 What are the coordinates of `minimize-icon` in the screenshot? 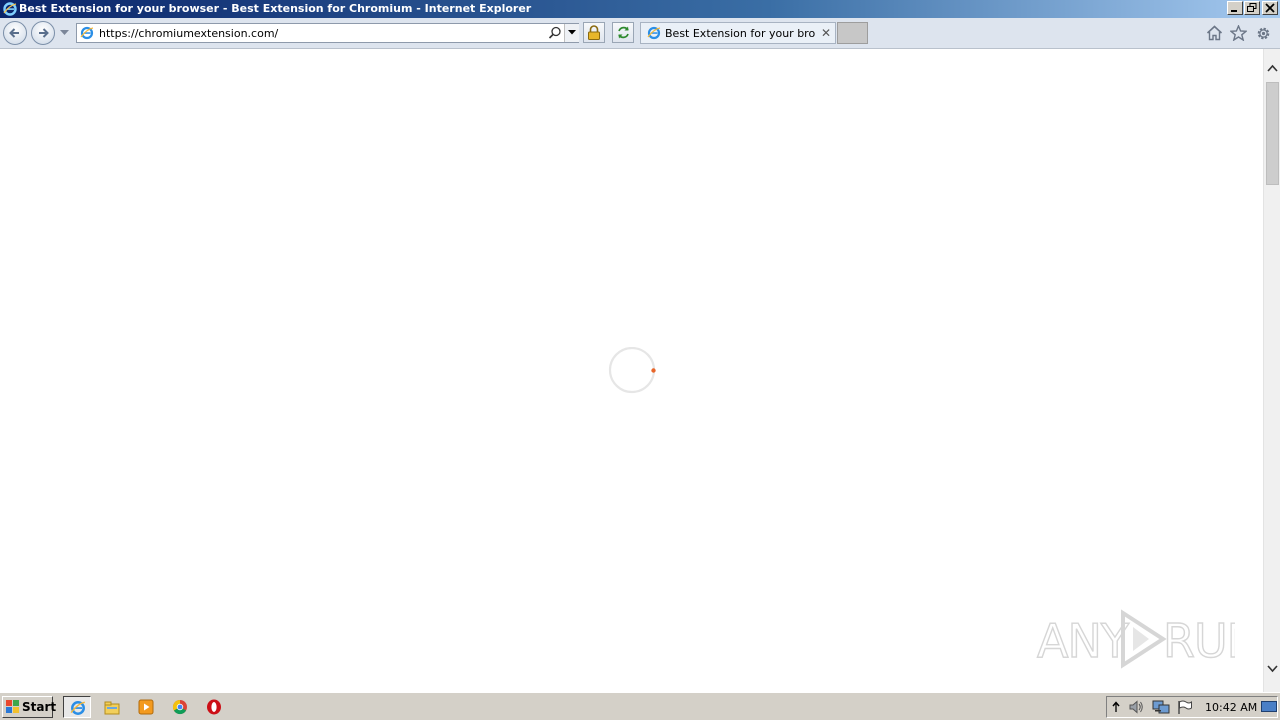 It's located at (1234, 11).